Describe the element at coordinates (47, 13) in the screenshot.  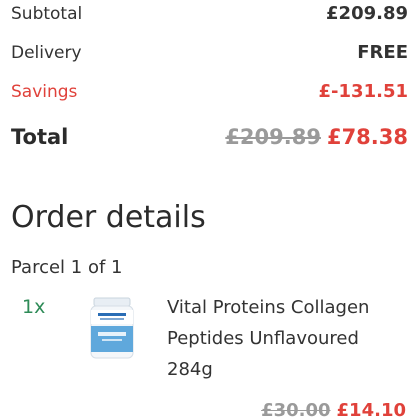
I see `subtotal-label: Subtotal` at that location.